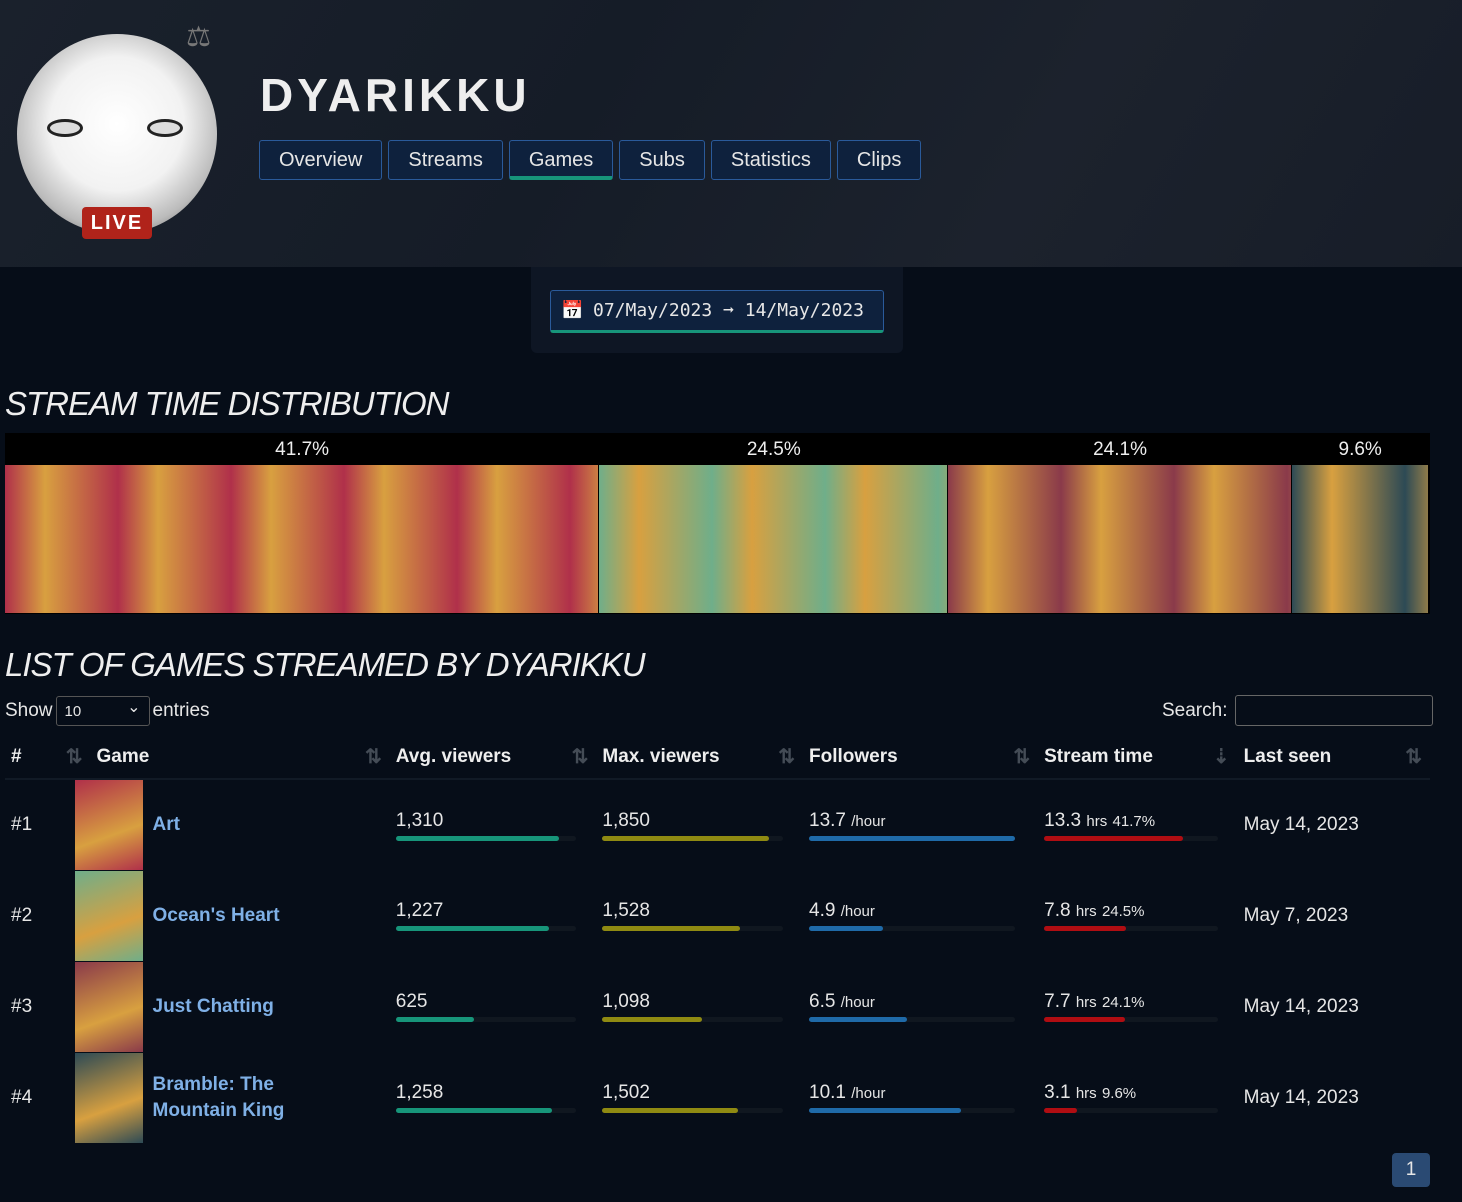 The width and height of the screenshot is (1462, 1202). What do you see at coordinates (1138, 757) in the screenshot?
I see `column-header: Stream time ⇣` at bounding box center [1138, 757].